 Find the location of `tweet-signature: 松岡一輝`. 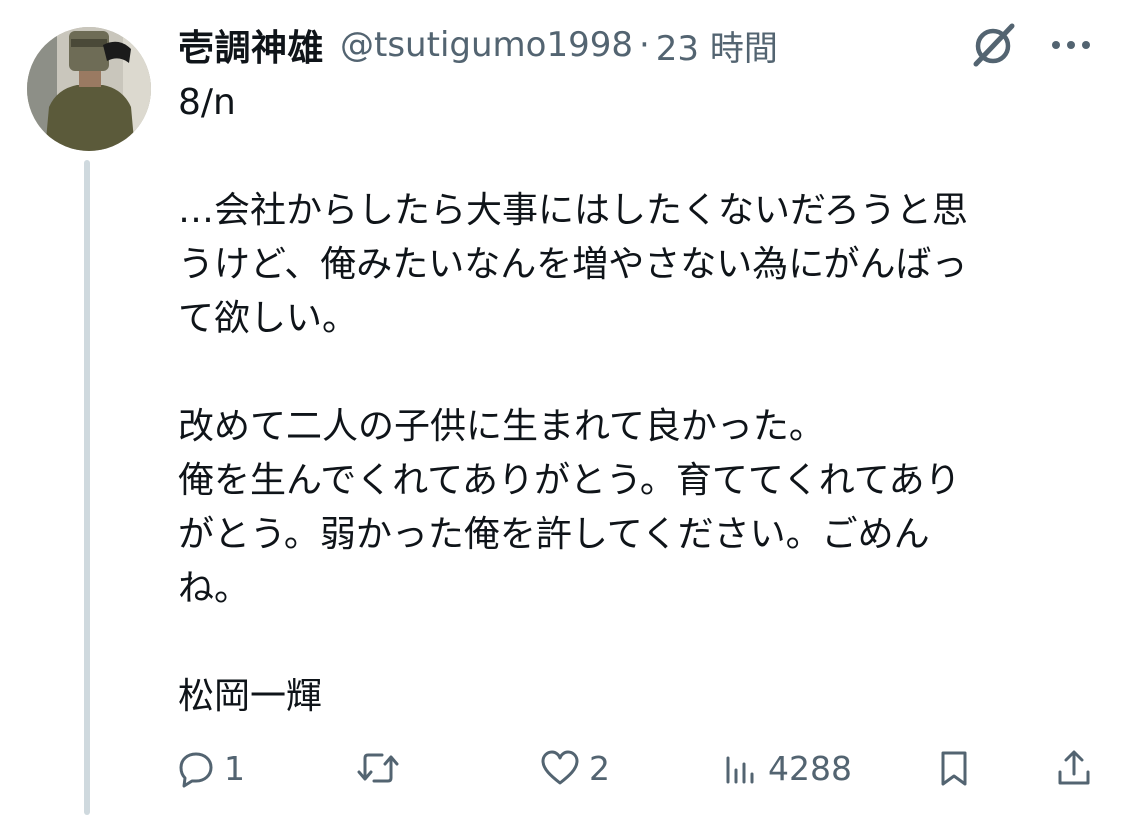

tweet-signature: 松岡一輝 is located at coordinates (250, 696).